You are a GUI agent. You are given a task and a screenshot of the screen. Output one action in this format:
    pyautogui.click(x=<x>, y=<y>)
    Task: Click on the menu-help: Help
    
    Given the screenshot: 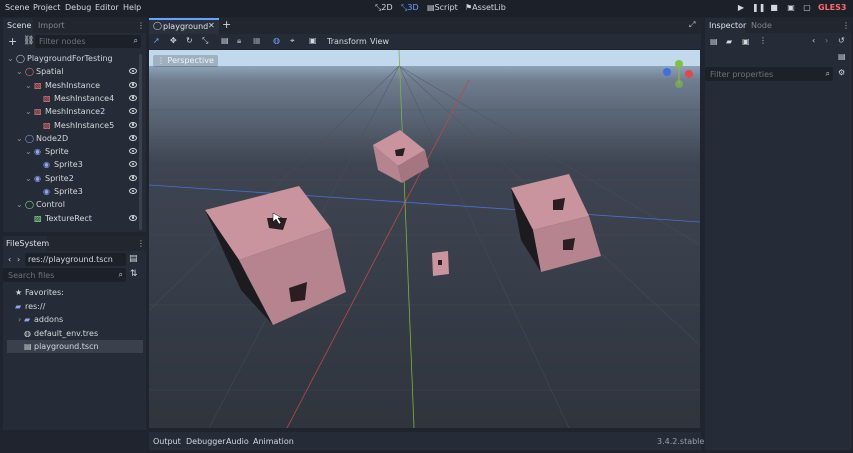 What is the action you would take?
    pyautogui.click(x=132, y=7)
    